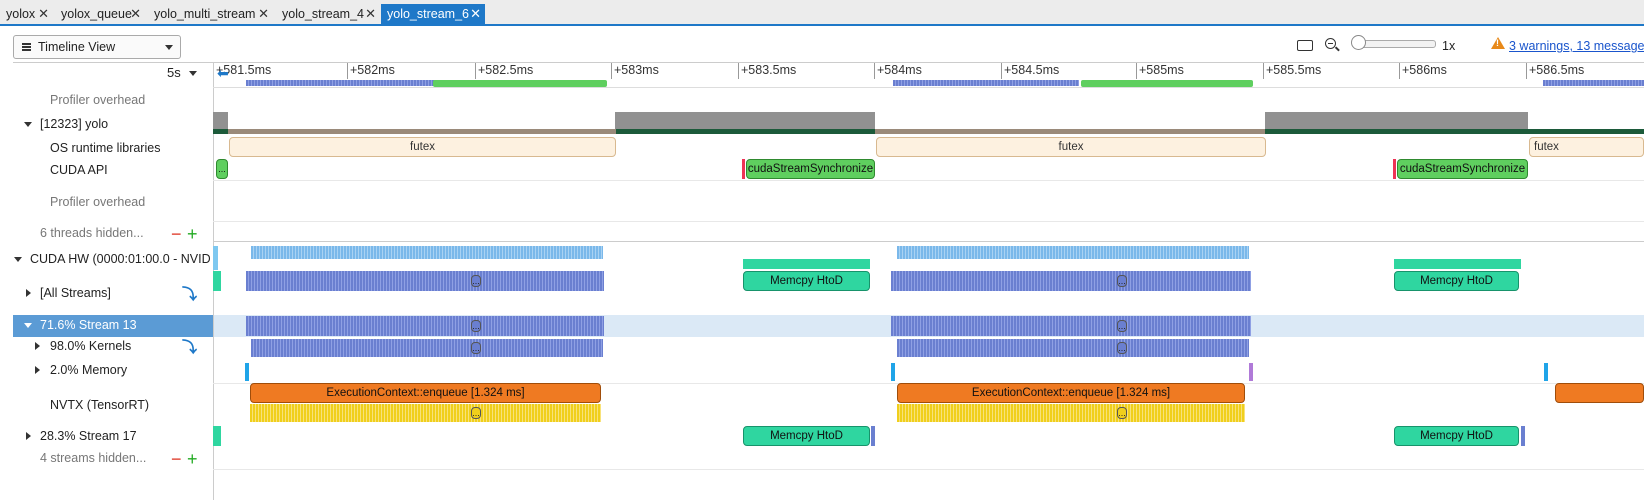 The width and height of the screenshot is (1644, 500). I want to click on tab-label: yolo_multi_stream, so click(205, 14).